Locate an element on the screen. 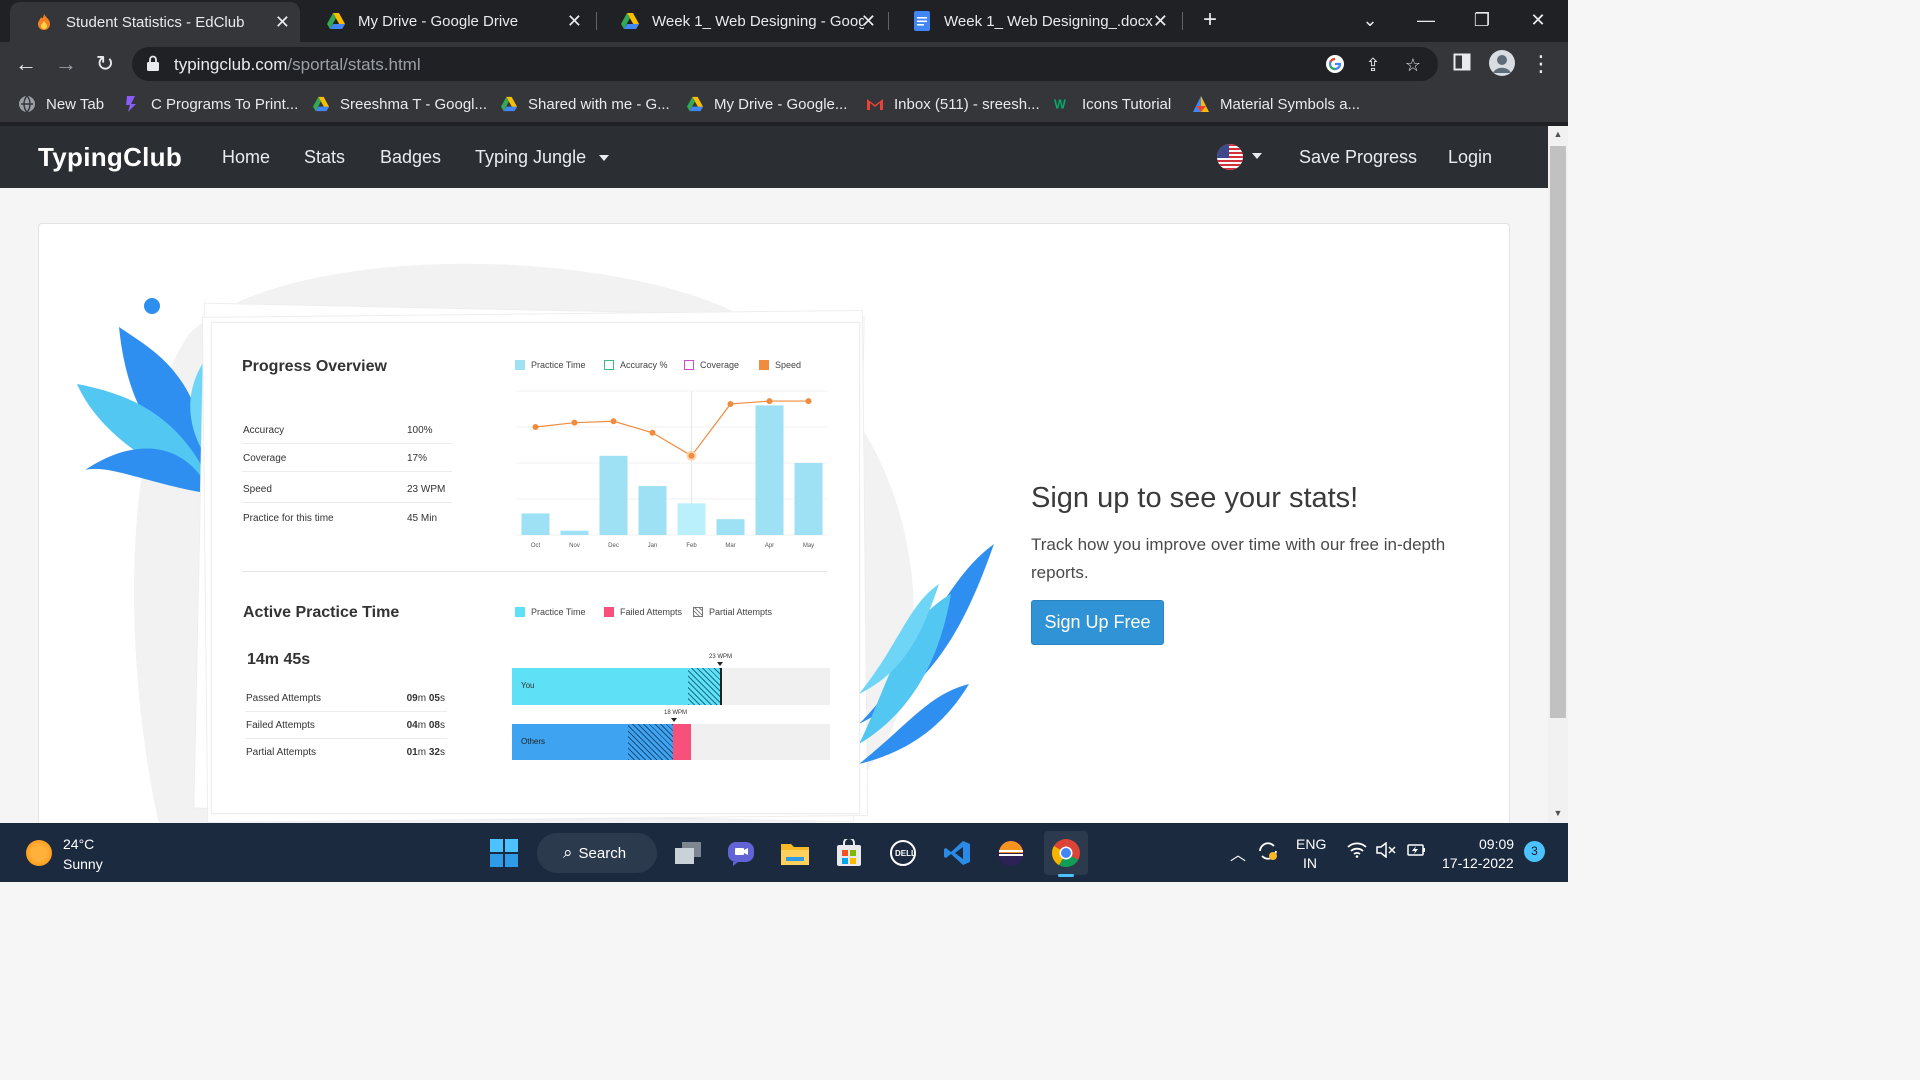  browser-menu-icon: ⋮ is located at coordinates (1541, 64).